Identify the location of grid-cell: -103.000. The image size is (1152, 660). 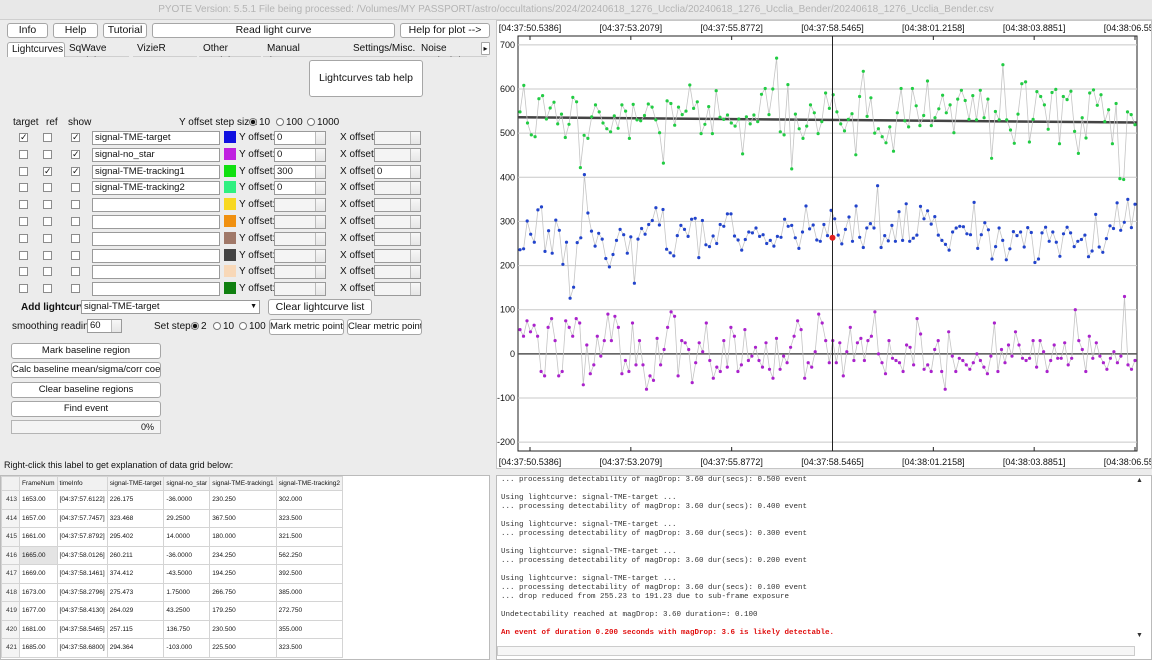
(187, 648).